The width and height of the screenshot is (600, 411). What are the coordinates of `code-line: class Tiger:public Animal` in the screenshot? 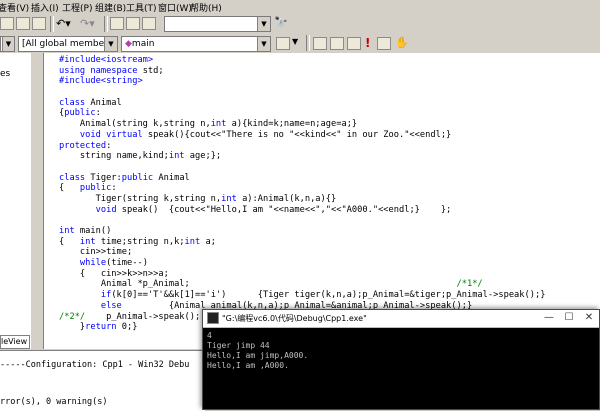 It's located at (302, 178).